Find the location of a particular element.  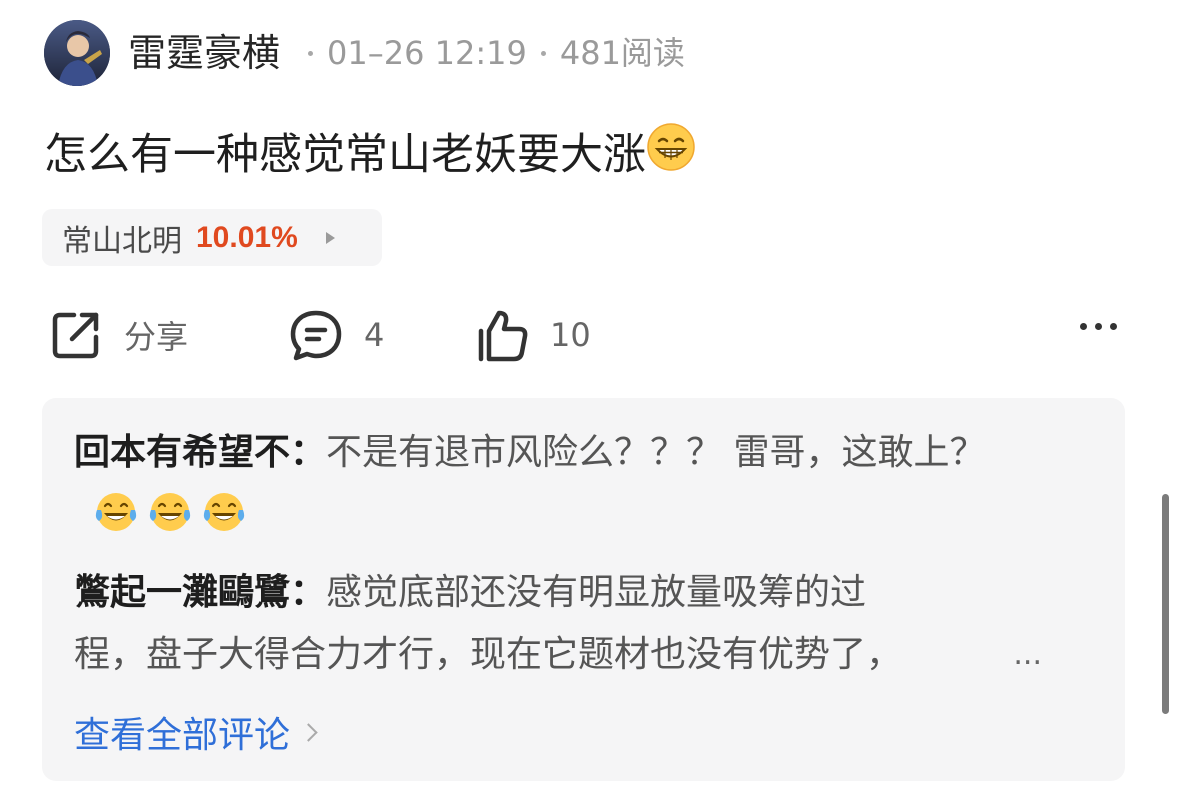

comment-item: 回本有希望不：不是有退市风险么？？？ 雷哥，这敢上？ is located at coordinates (574, 484).